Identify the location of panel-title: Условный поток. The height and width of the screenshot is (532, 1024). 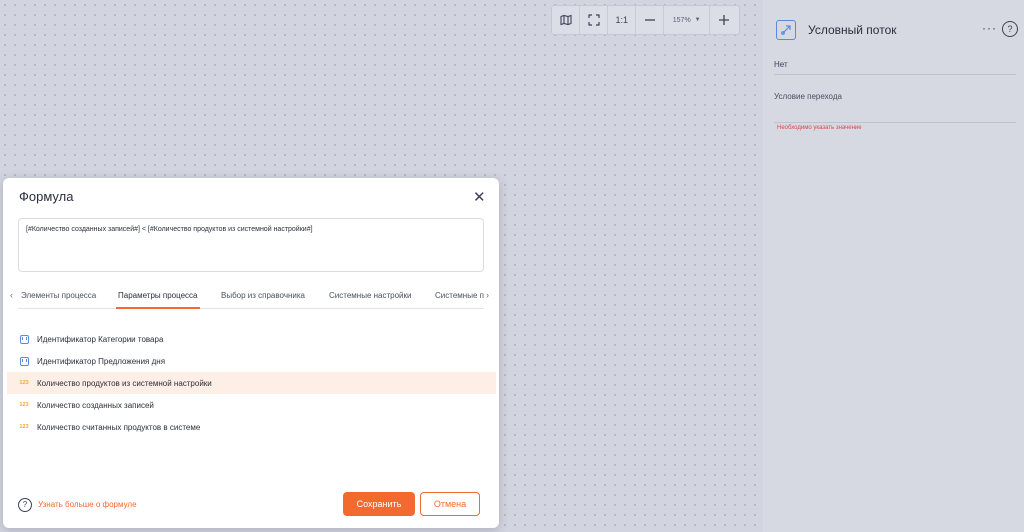
(852, 30).